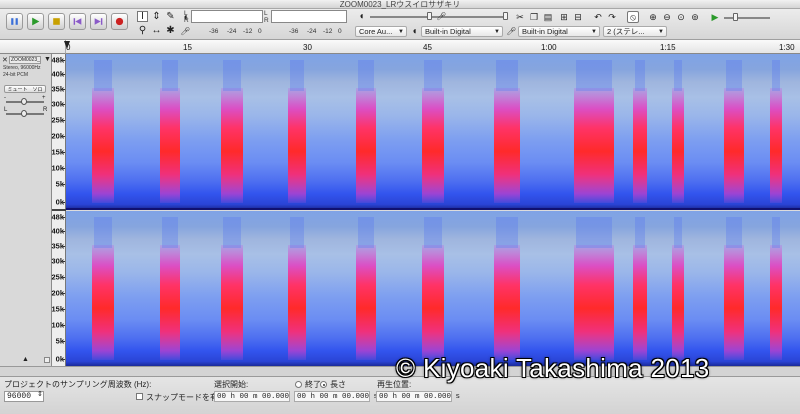 The width and height of the screenshot is (800, 414). I want to click on track-resize-handle, so click(47, 360).